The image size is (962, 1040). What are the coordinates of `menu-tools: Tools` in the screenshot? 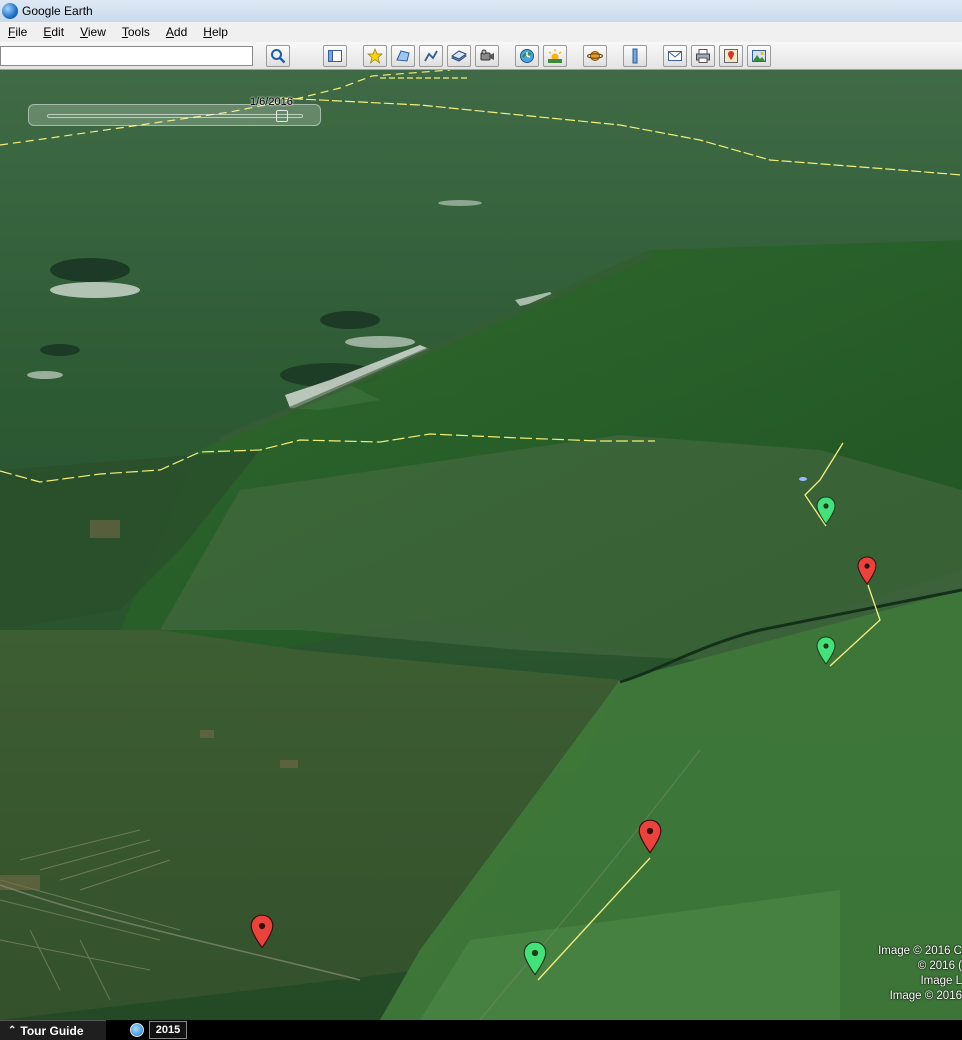 It's located at (136, 32).